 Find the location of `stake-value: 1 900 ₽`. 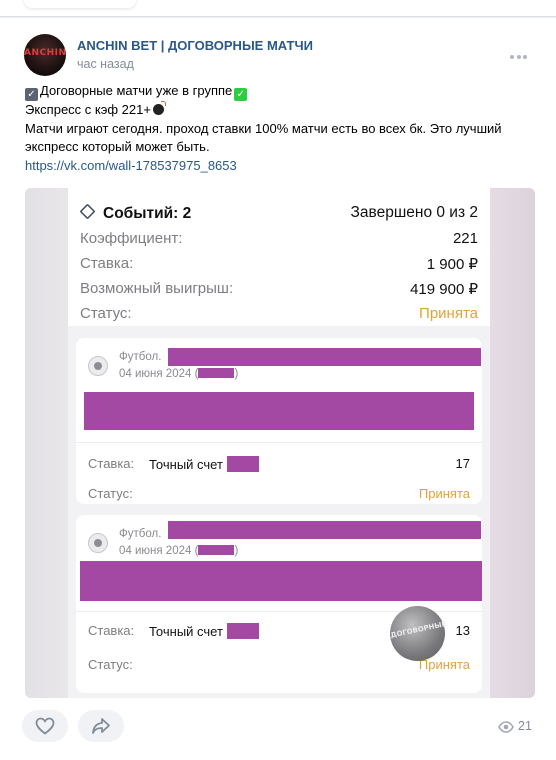

stake-value: 1 900 ₽ is located at coordinates (452, 264).